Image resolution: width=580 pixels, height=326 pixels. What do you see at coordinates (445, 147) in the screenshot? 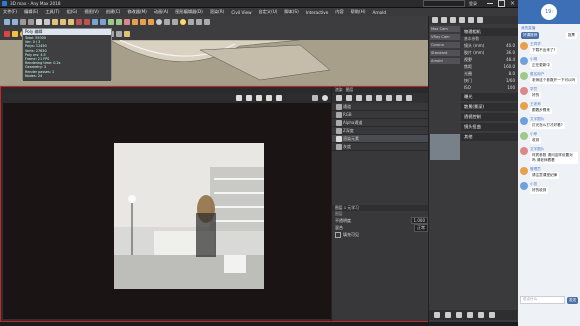
I see `color-swatch` at bounding box center [445, 147].